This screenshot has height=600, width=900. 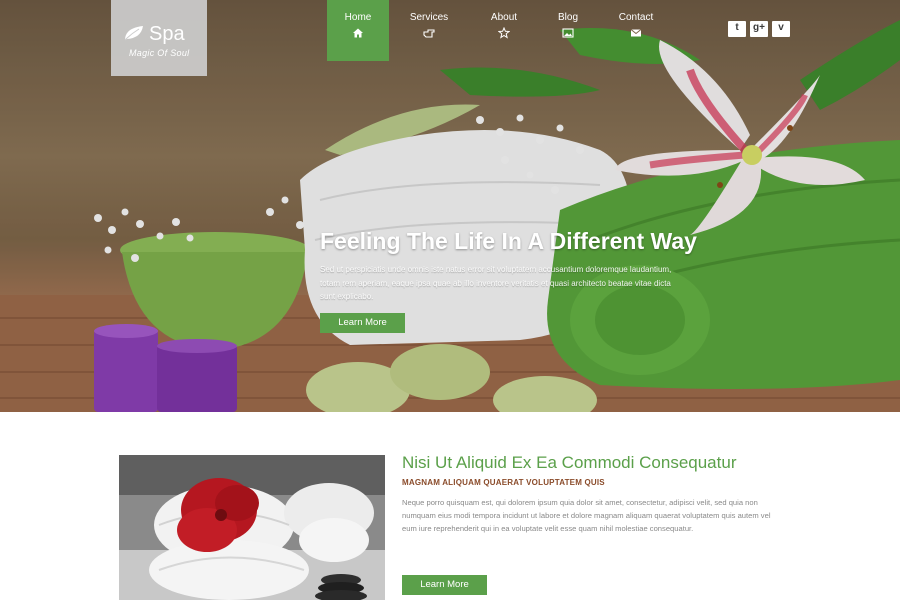 I want to click on logo: Spa Magic Of Soul, so click(x=159, y=38).